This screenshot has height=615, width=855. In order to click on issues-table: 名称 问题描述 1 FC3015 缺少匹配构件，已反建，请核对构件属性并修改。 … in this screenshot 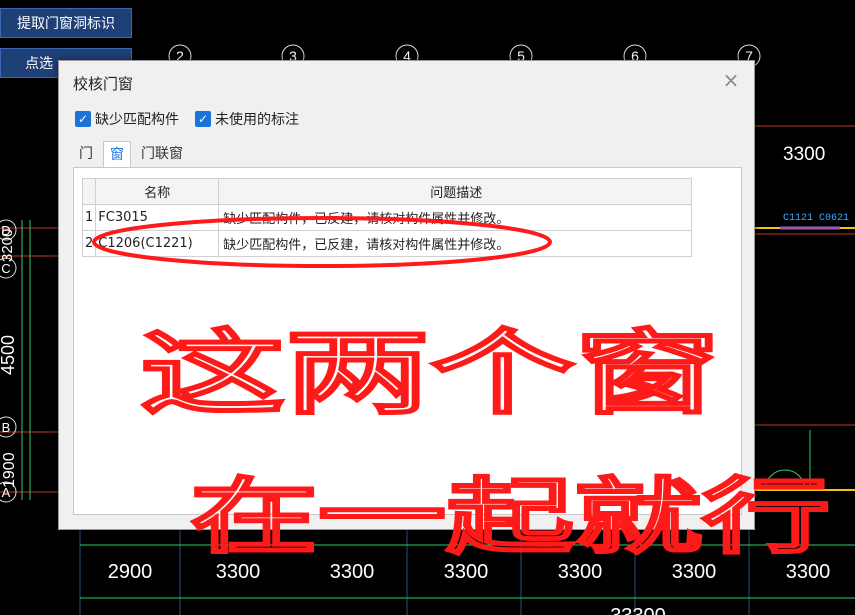, I will do `click(387, 217)`.